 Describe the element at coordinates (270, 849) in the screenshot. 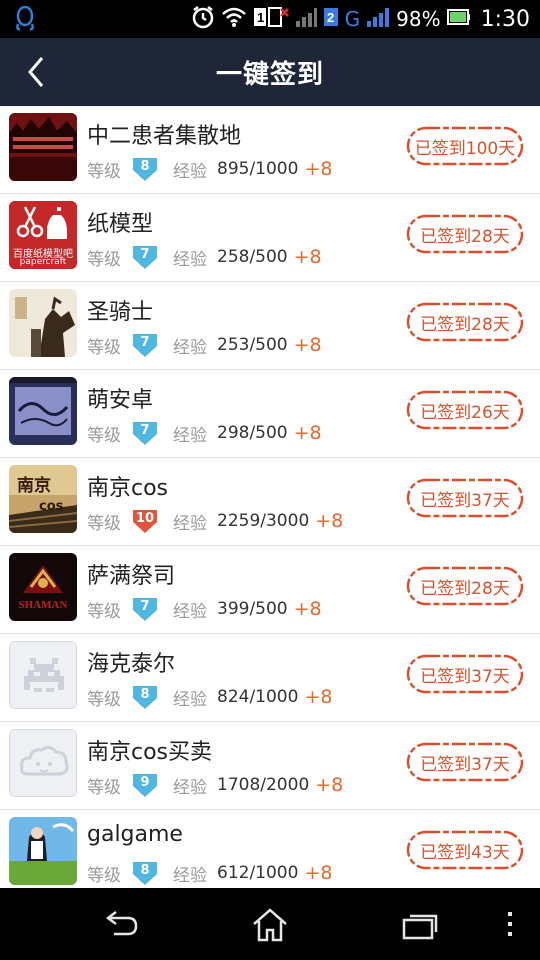

I see `list-item: galgame 等级 8 经验 612/1000 +8 已签到43天` at that location.